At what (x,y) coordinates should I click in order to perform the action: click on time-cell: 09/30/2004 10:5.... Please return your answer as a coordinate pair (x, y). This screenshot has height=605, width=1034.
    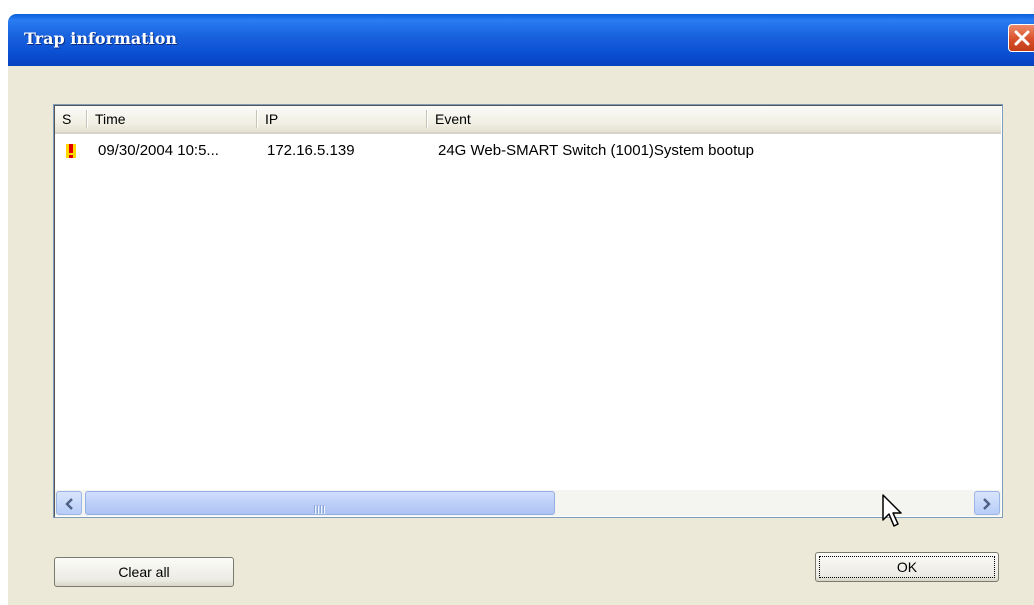
    Looking at the image, I should click on (158, 150).